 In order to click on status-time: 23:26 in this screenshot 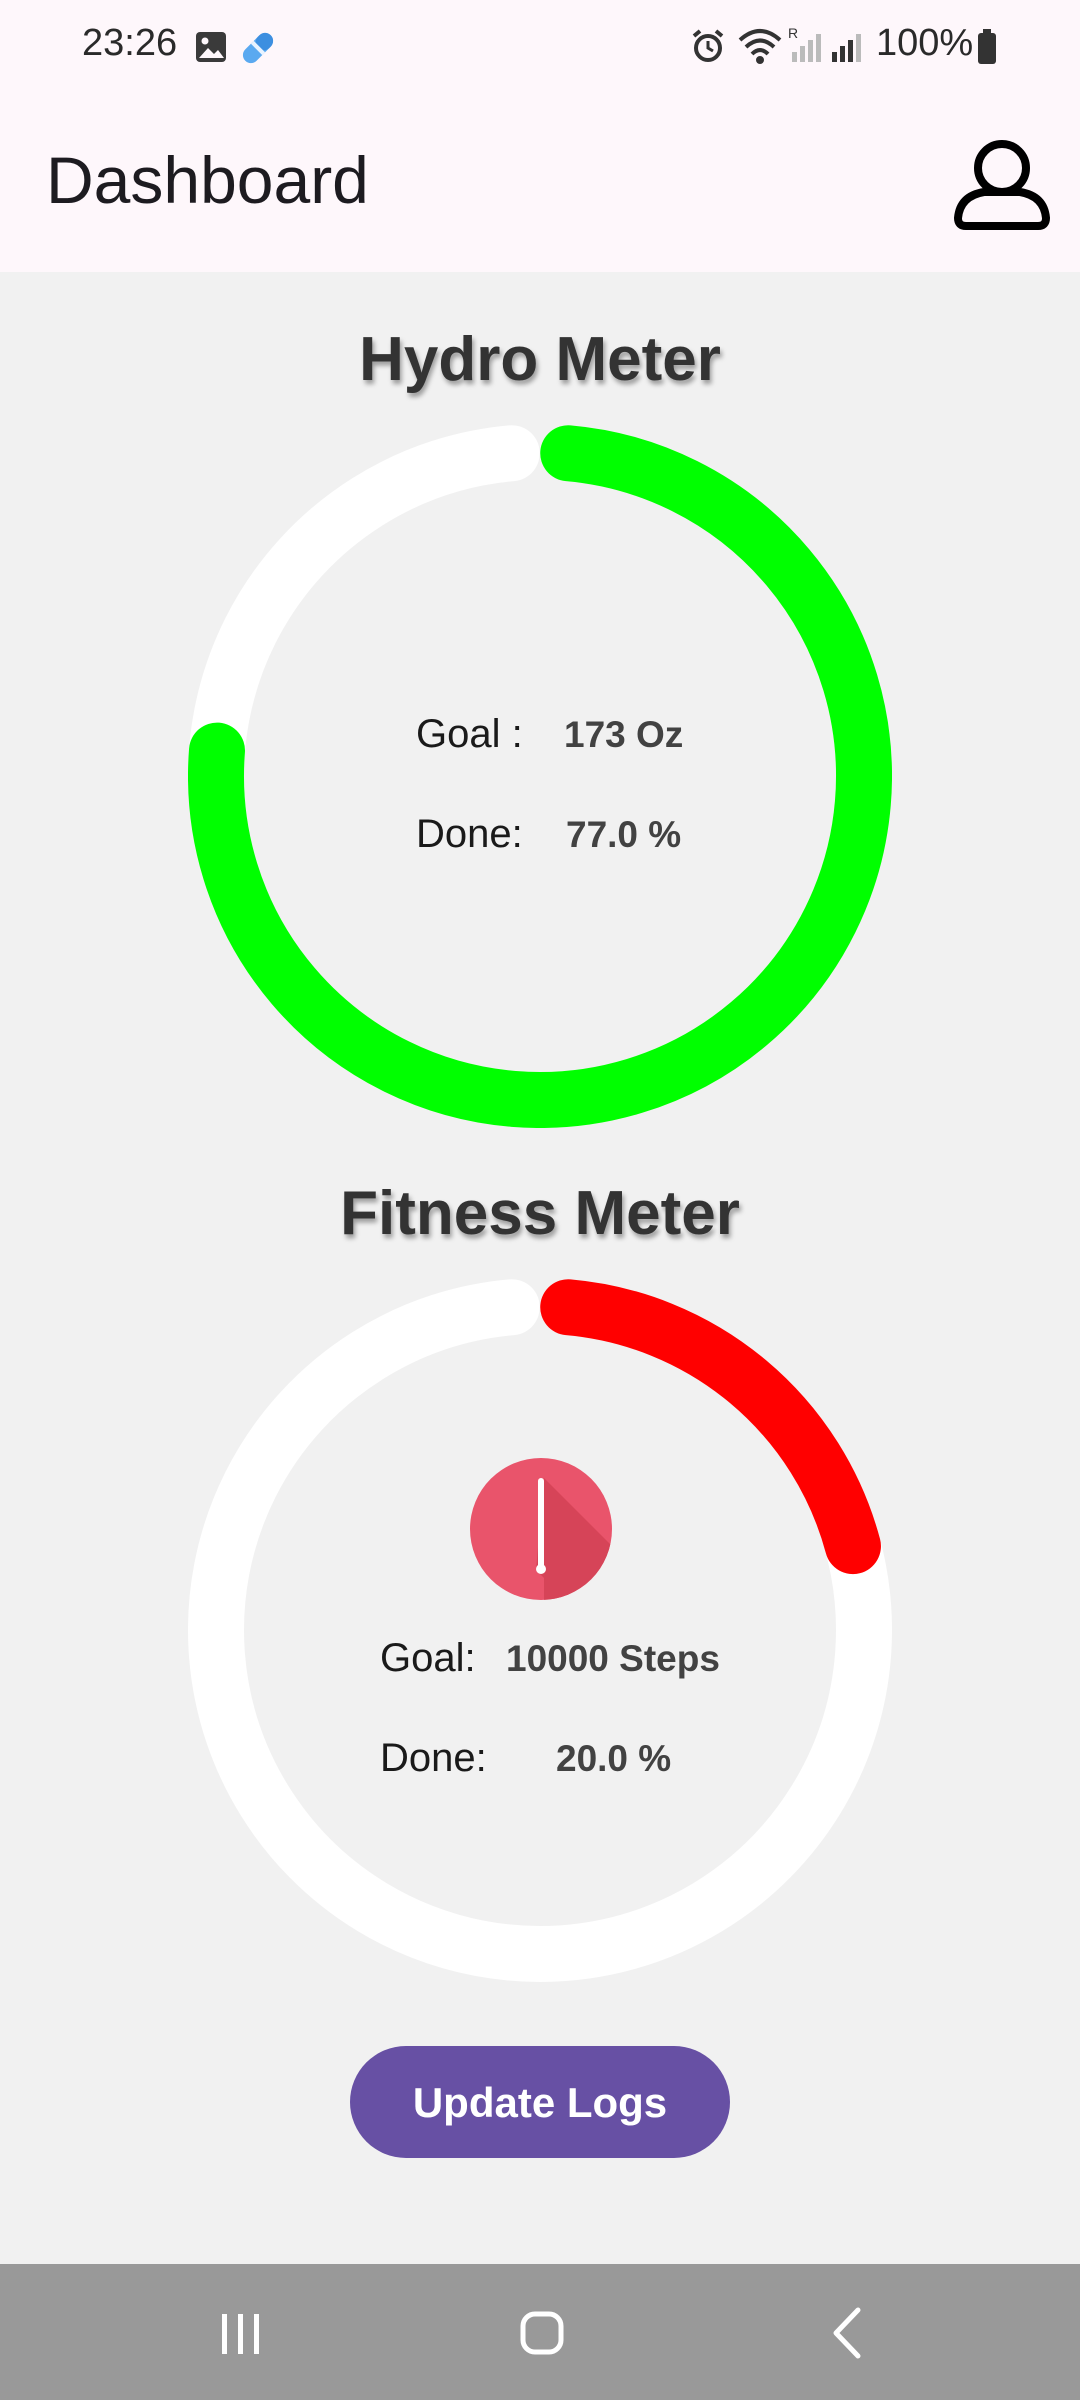, I will do `click(130, 43)`.